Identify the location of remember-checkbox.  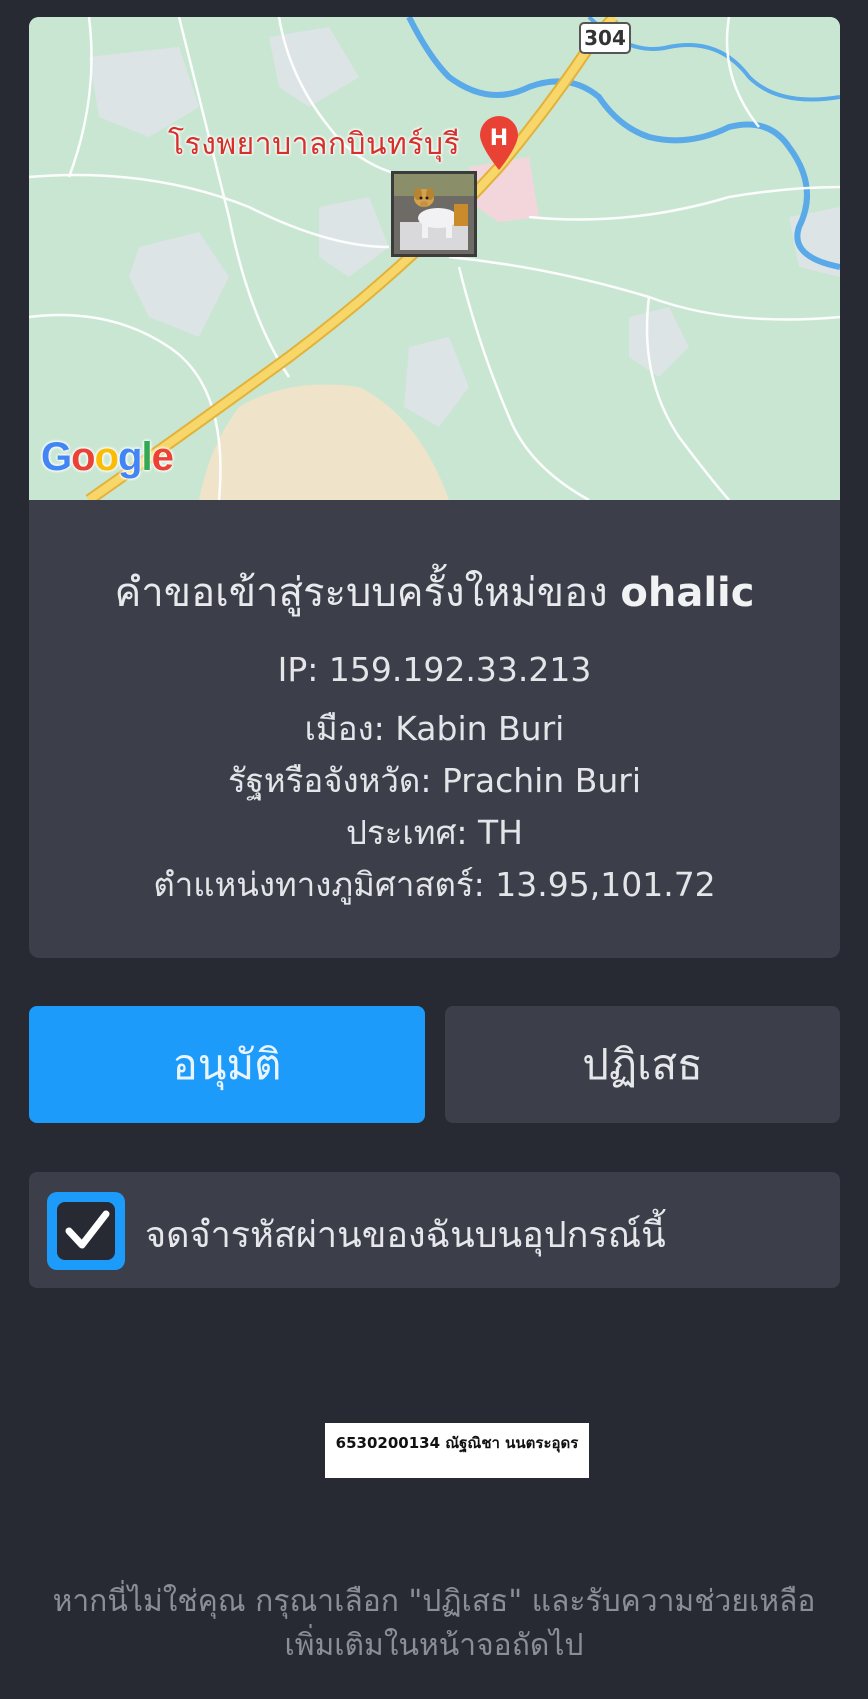
(86, 1231).